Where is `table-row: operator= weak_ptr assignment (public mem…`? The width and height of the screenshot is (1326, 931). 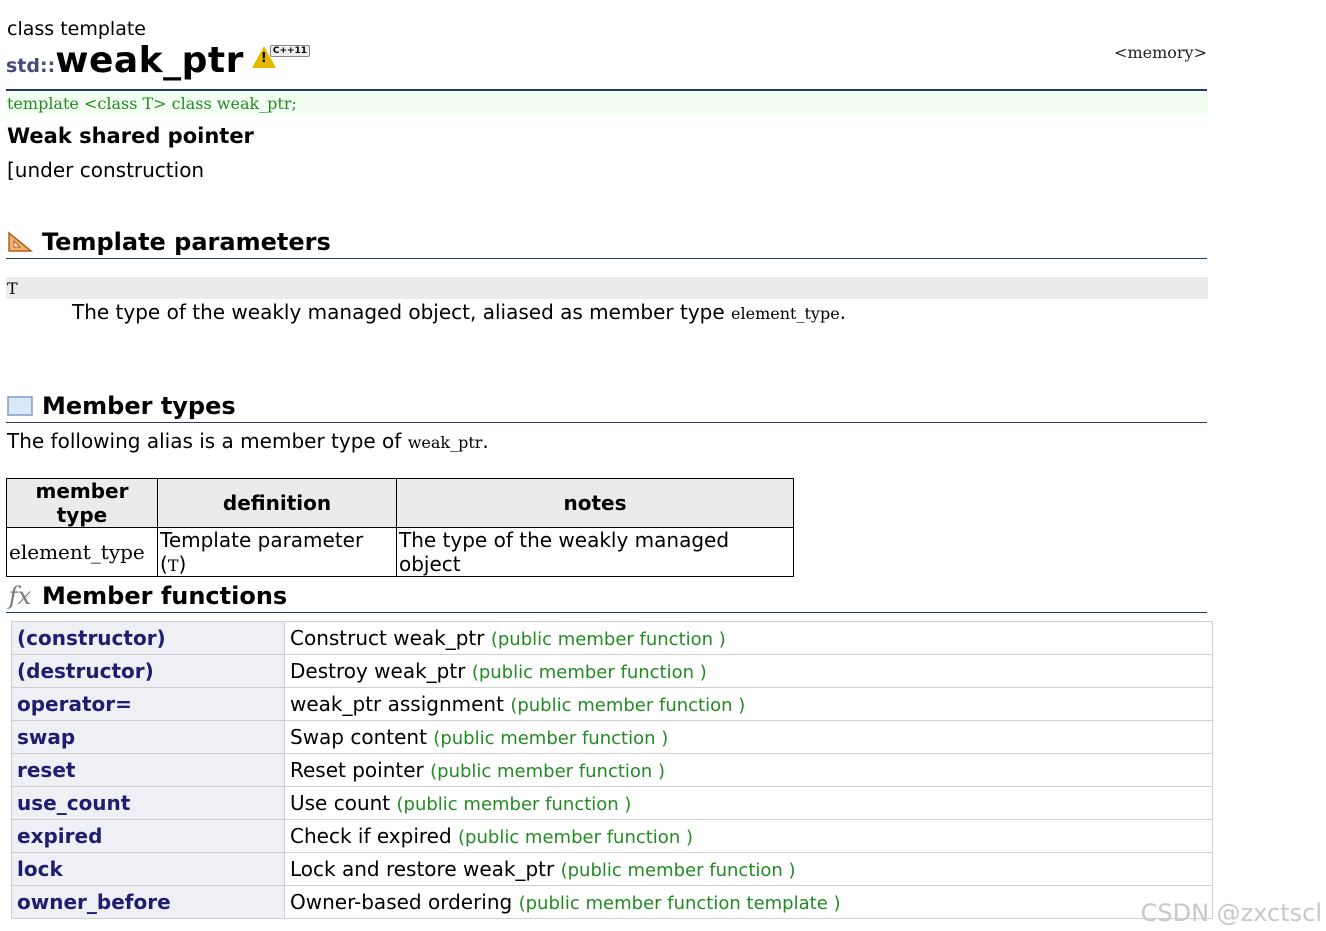 table-row: operator= weak_ptr assignment (public mem… is located at coordinates (612, 704).